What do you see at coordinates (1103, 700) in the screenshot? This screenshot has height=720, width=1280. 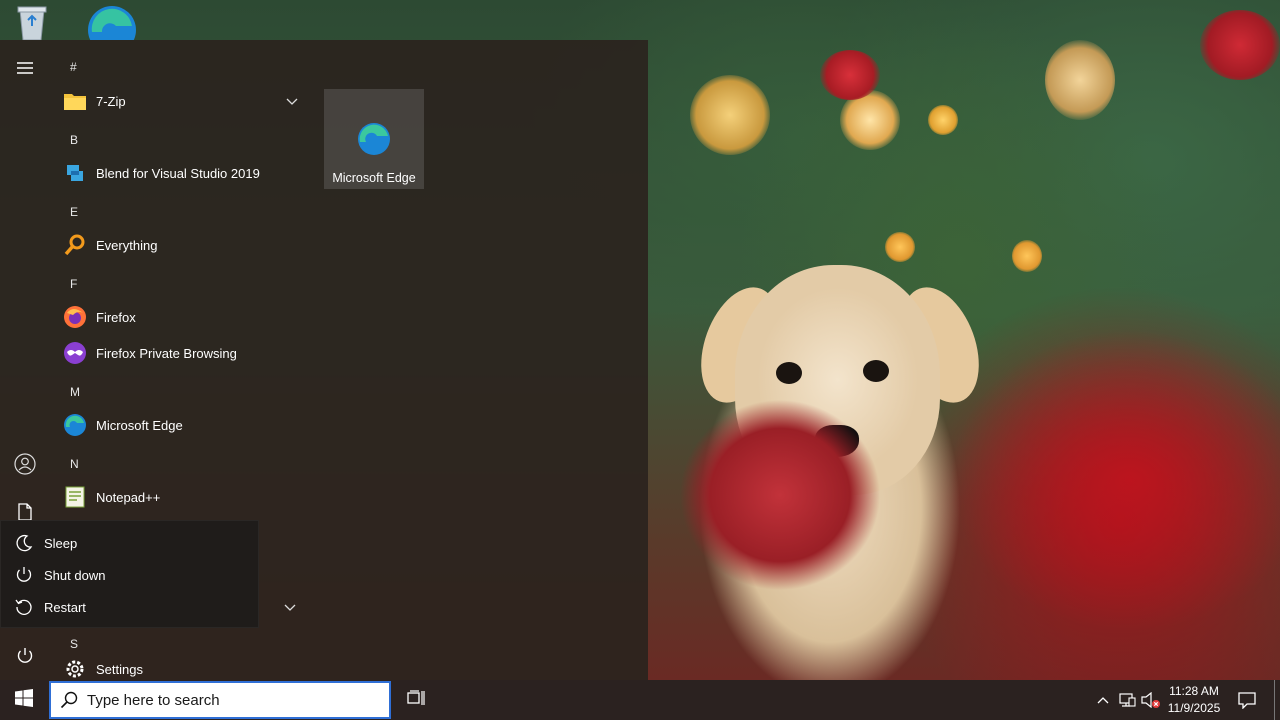 I see `chevron-up-icon` at bounding box center [1103, 700].